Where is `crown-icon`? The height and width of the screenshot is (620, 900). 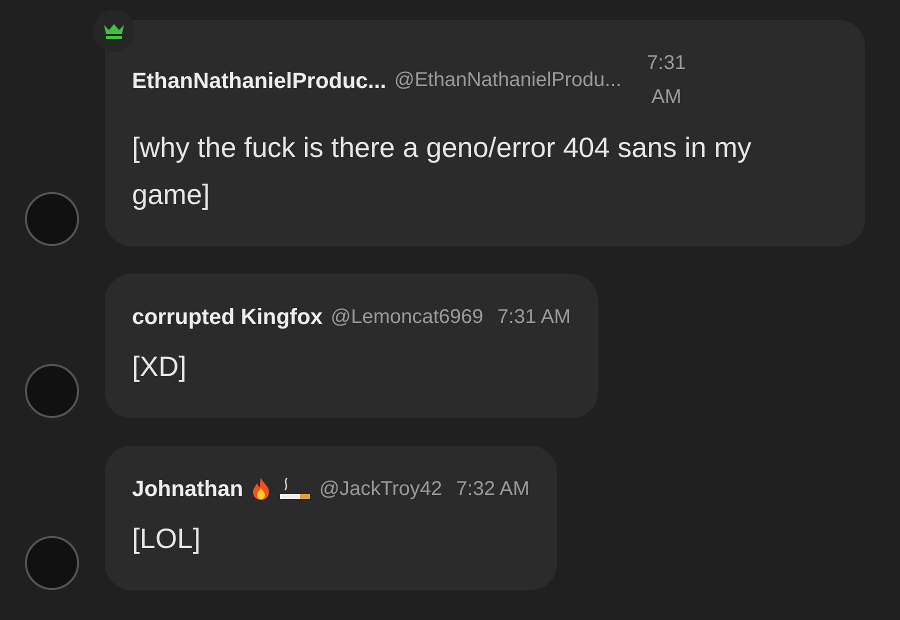
crown-icon is located at coordinates (114, 31).